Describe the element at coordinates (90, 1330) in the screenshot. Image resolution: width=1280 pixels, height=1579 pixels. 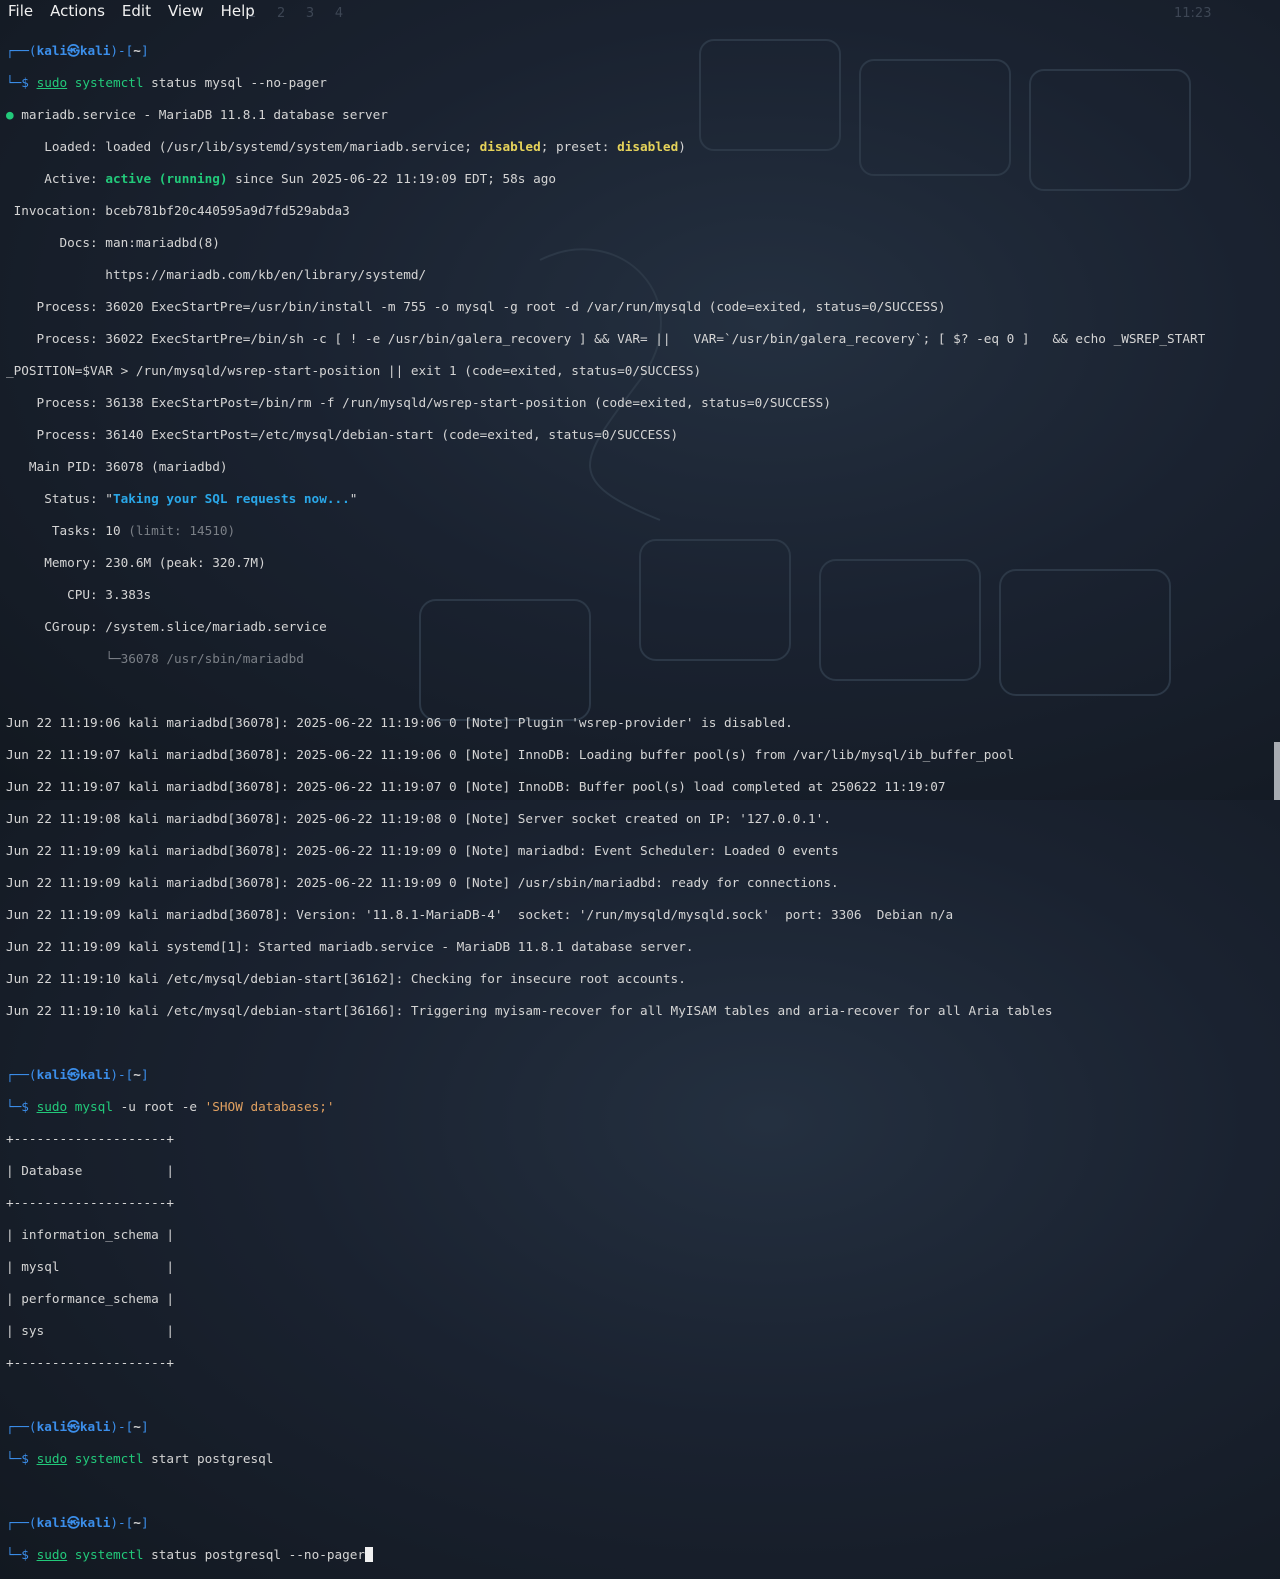
I see `table-row: | sys |` at that location.